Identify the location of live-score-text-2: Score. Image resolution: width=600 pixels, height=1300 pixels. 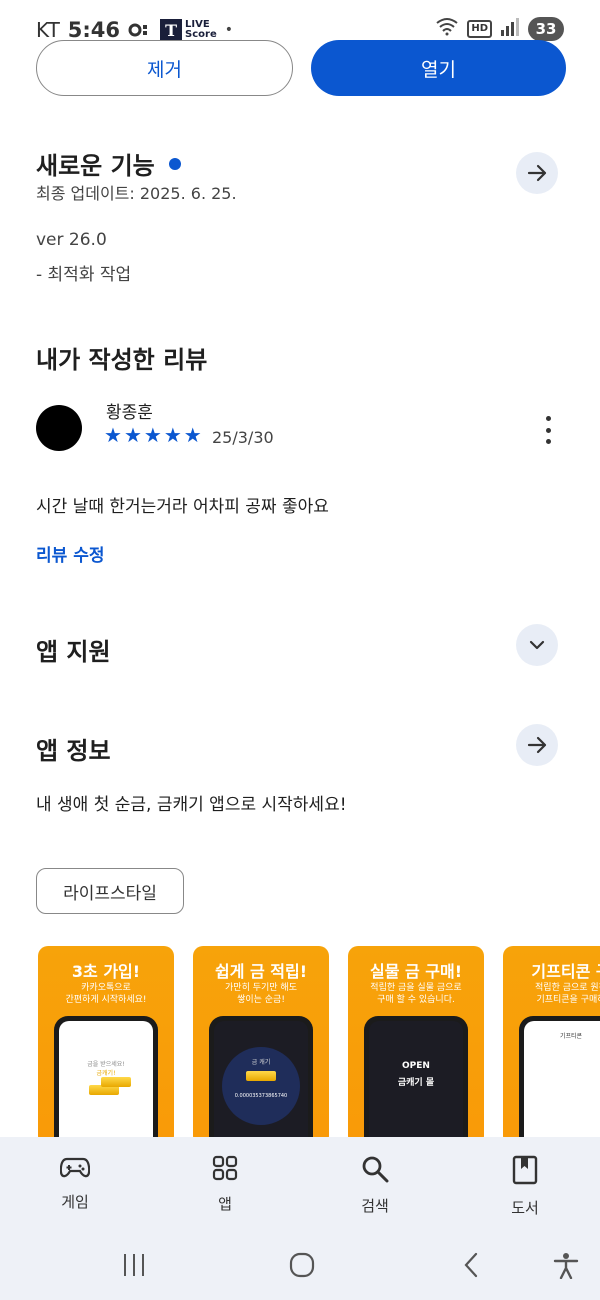
(201, 34).